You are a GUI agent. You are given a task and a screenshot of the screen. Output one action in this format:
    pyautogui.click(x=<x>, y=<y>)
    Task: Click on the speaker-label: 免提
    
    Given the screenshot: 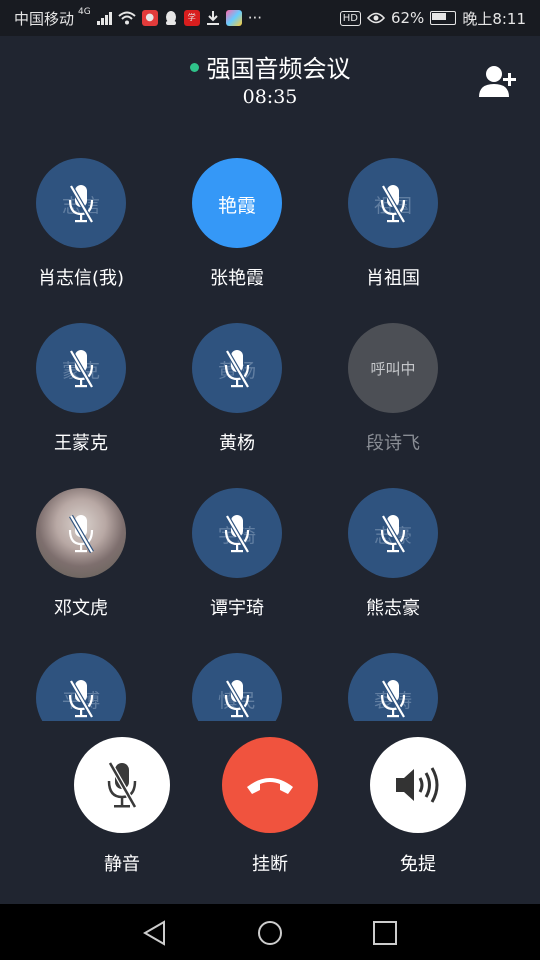 What is the action you would take?
    pyautogui.click(x=418, y=864)
    